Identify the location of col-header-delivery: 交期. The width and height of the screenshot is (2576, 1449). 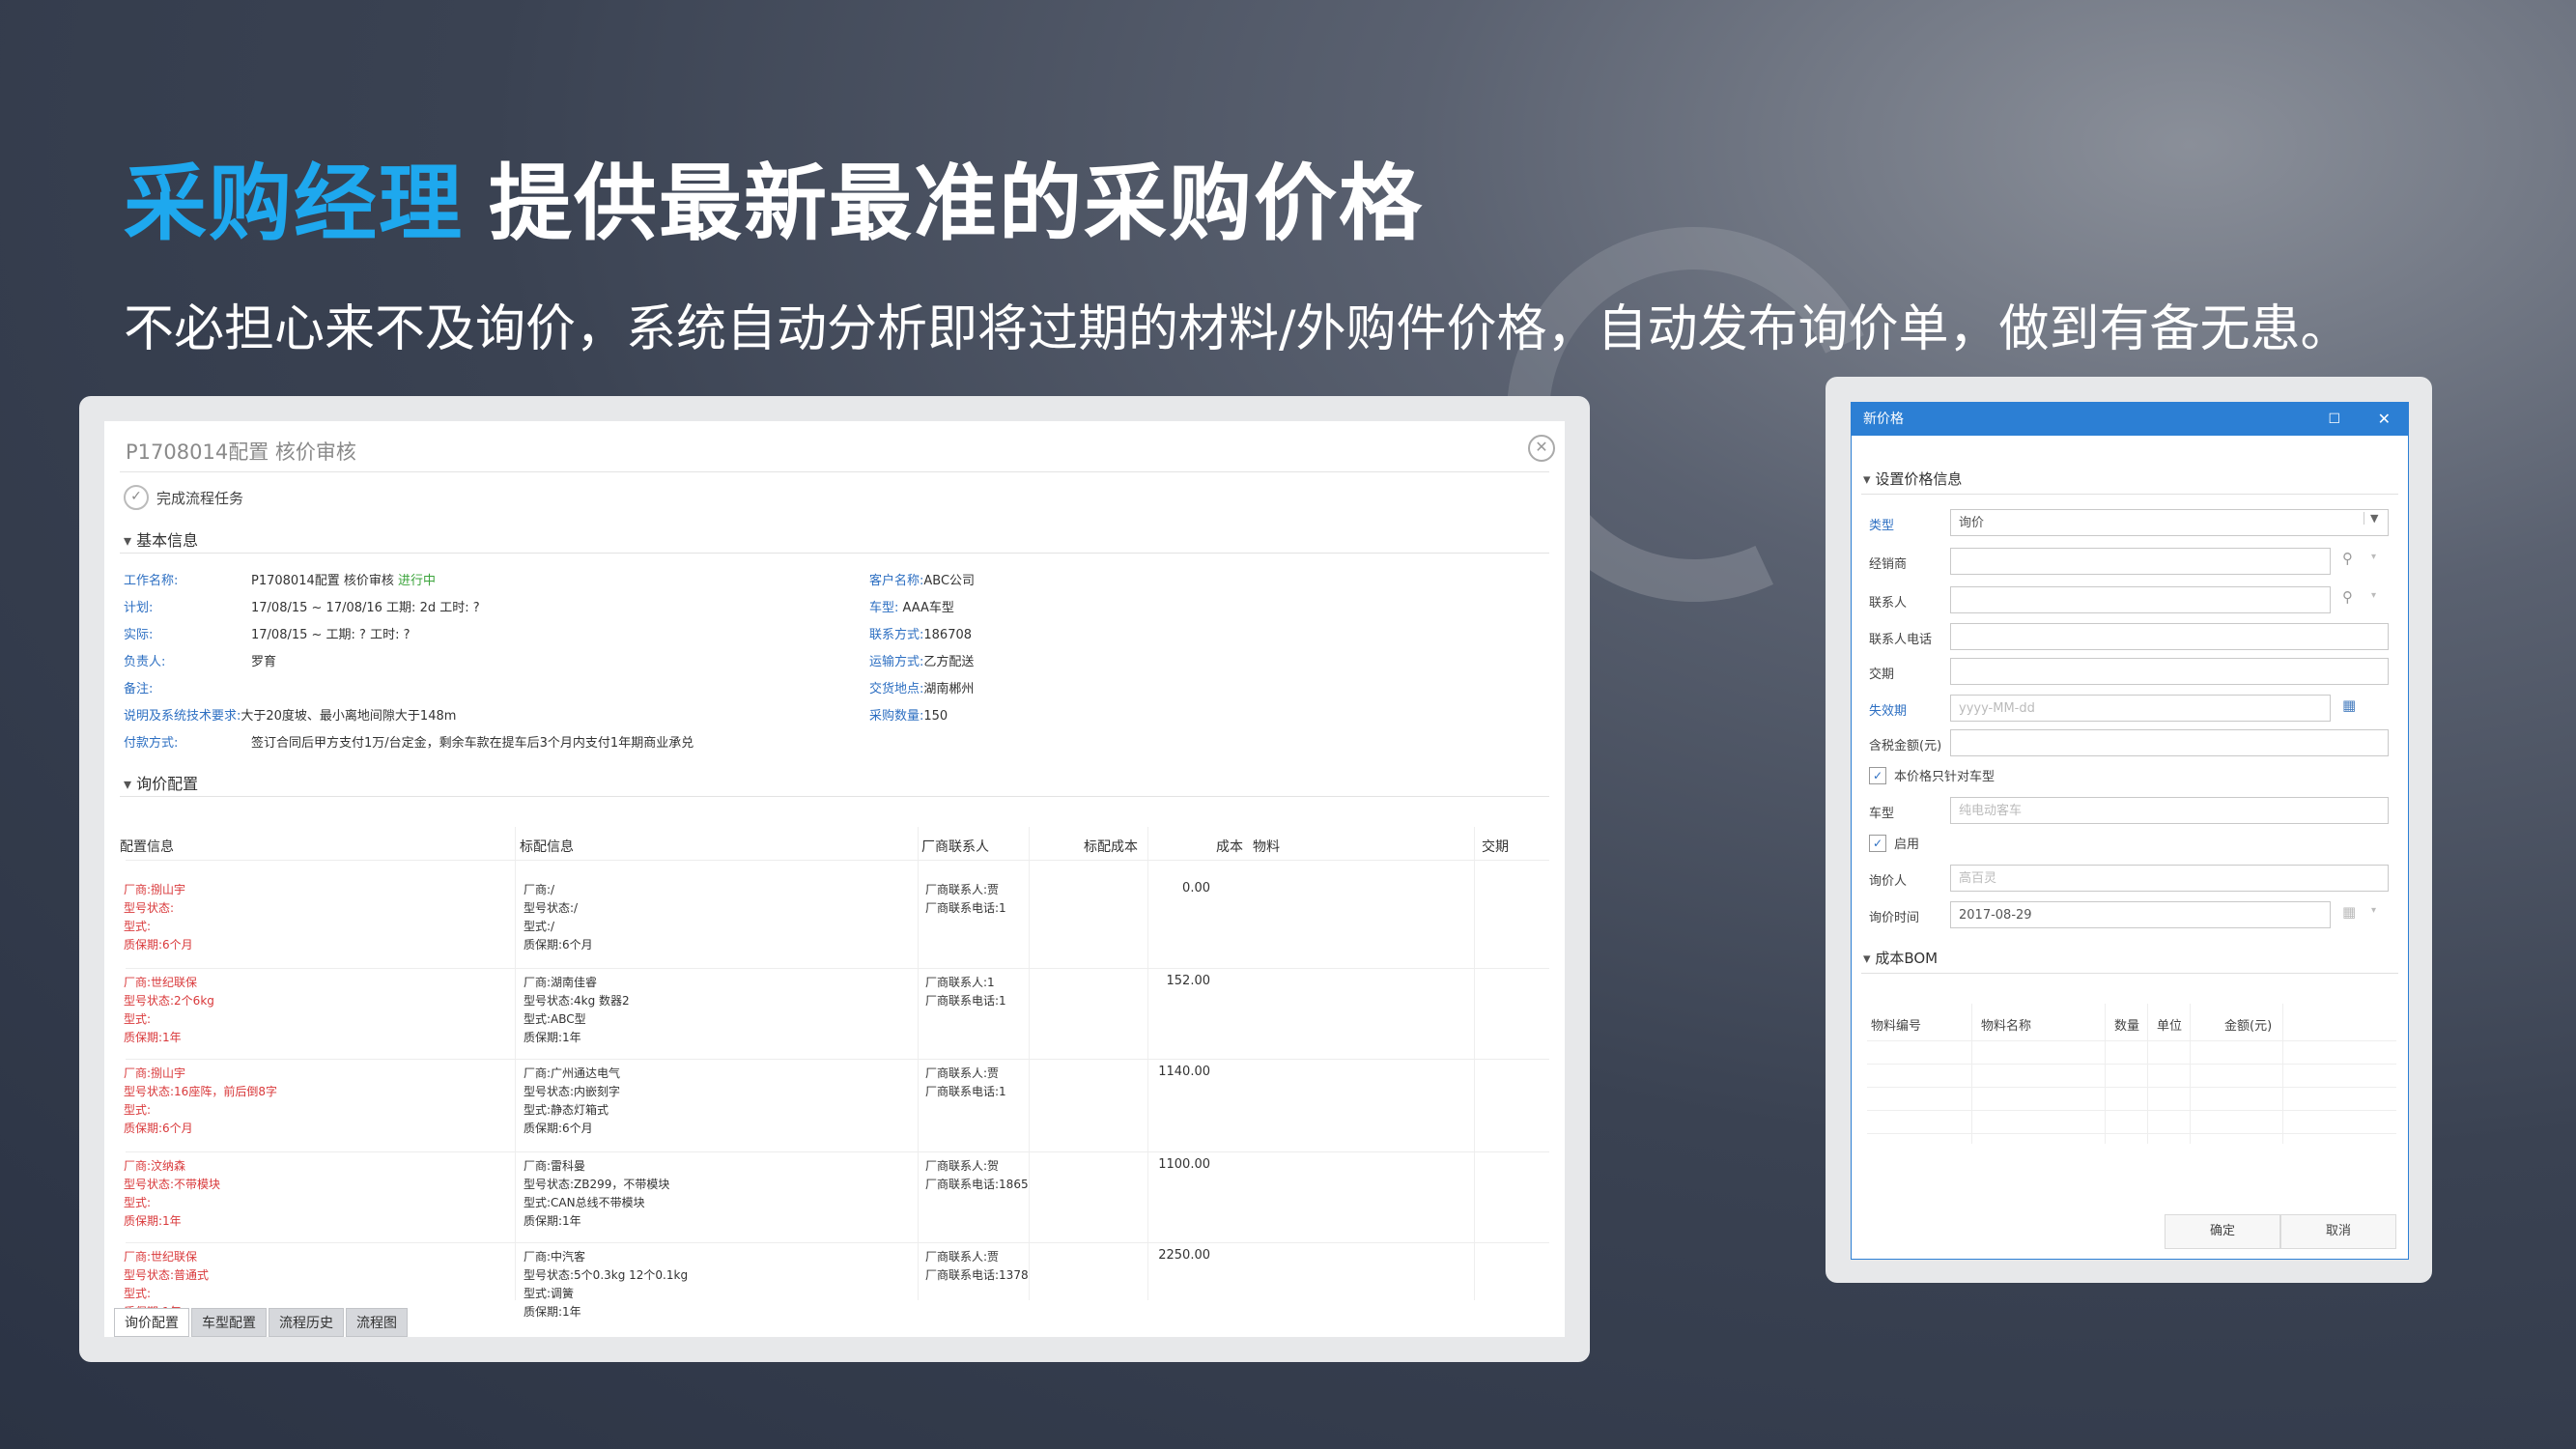
(1495, 846).